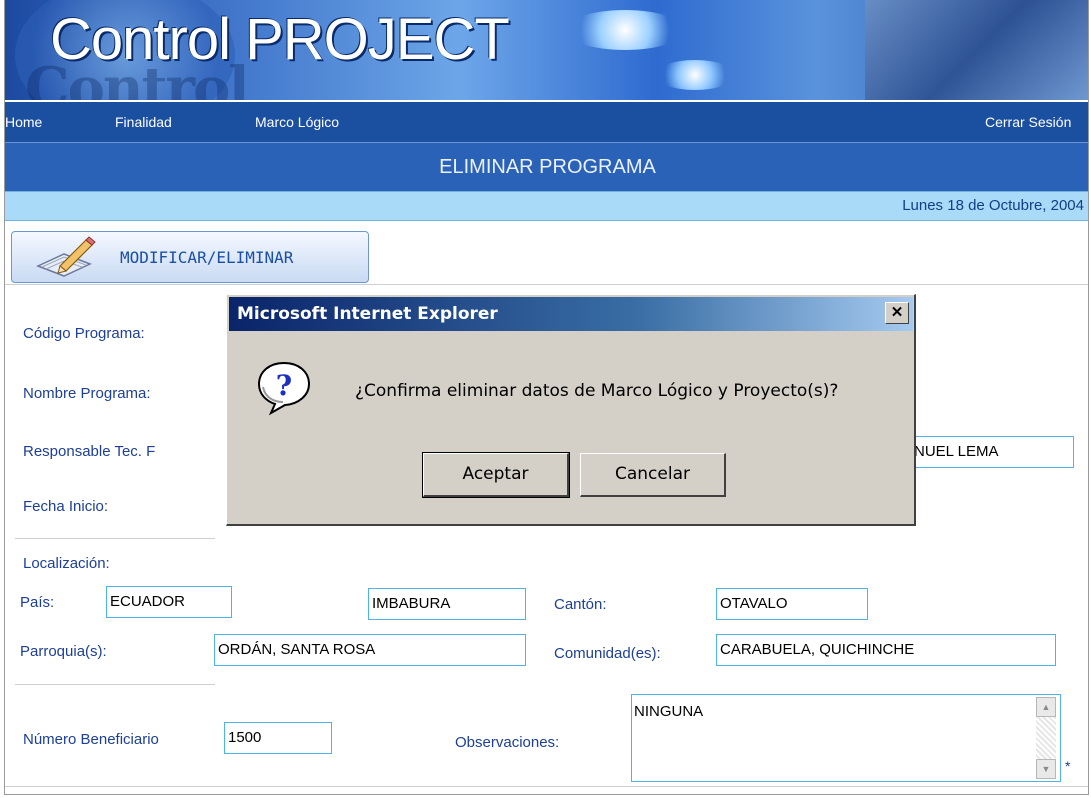 The image size is (1091, 798). Describe the element at coordinates (546, 166) in the screenshot. I see `page-title: ELIMINAR PROGRAMA` at that location.